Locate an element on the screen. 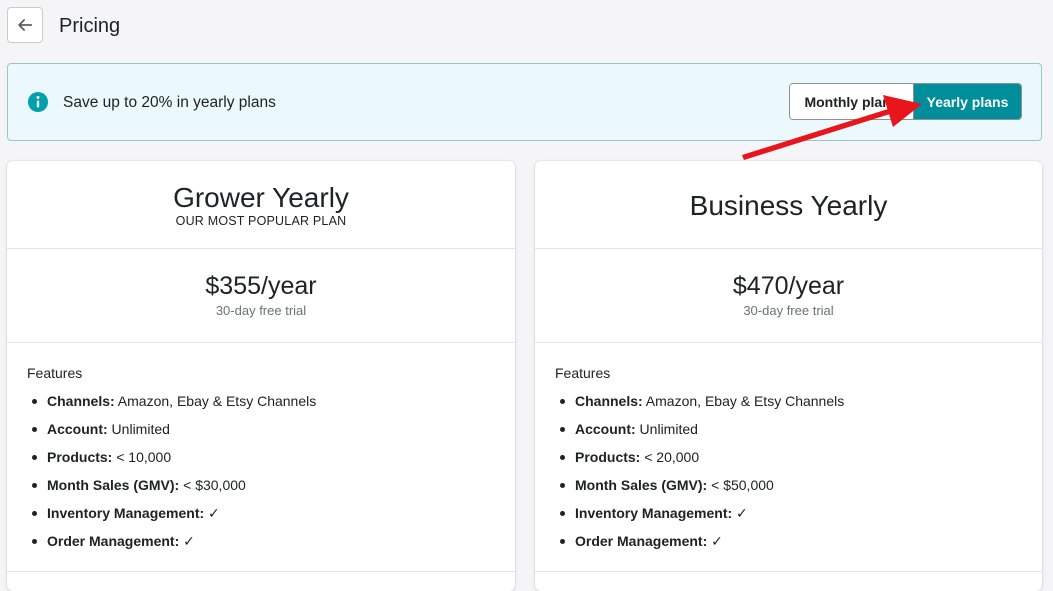 The width and height of the screenshot is (1053, 591). plan-header: Grower Yearly OUR MOST POPULAR PLAN is located at coordinates (261, 205).